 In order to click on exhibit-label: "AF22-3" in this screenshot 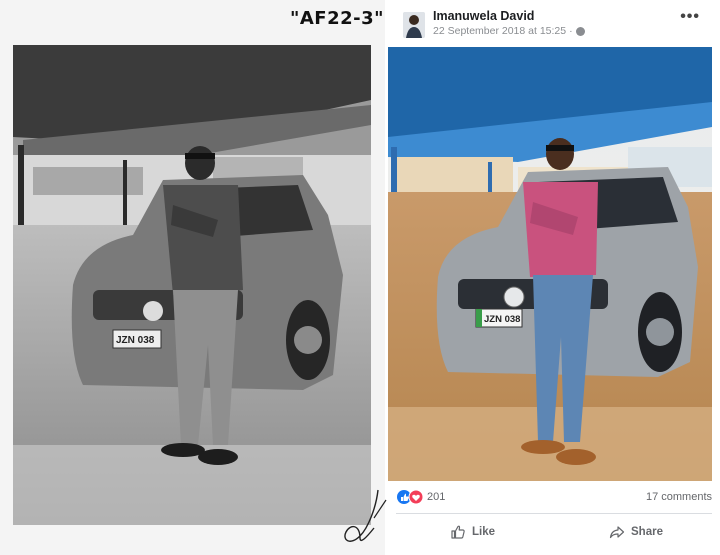, I will do `click(337, 18)`.